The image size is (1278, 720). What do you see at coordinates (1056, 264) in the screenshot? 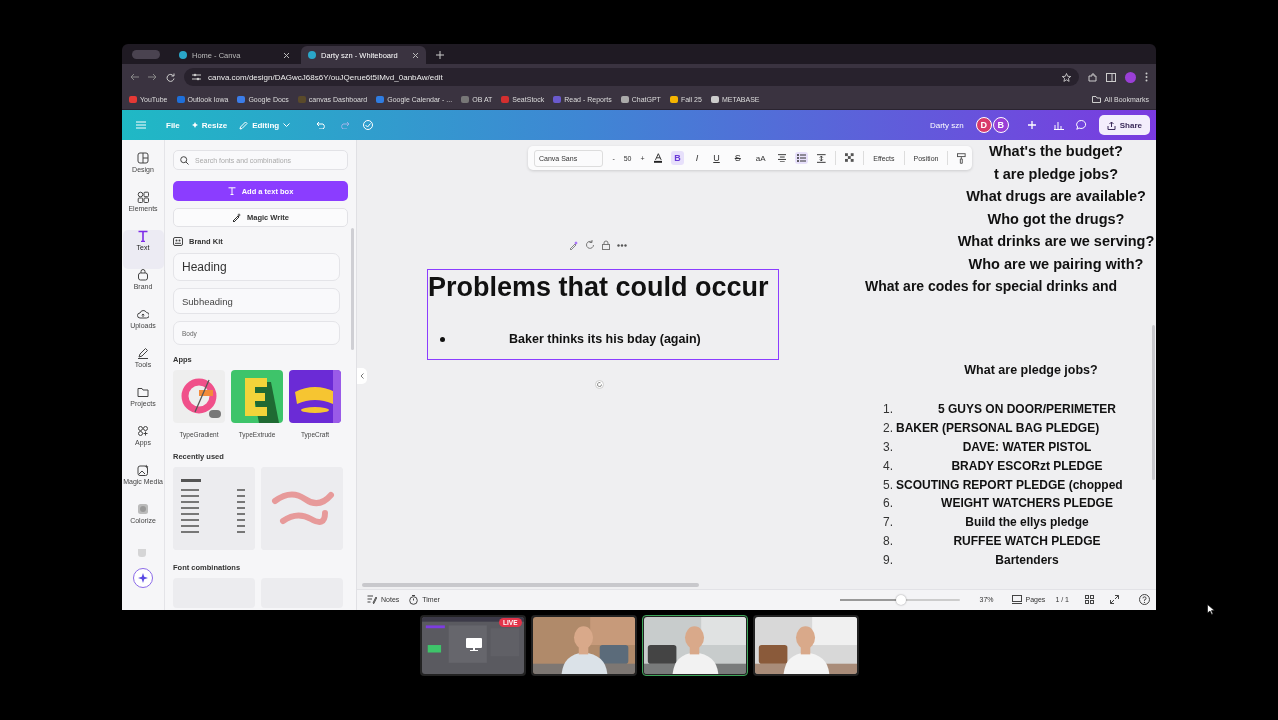
I see `question-text: Who are we pairing with?` at bounding box center [1056, 264].